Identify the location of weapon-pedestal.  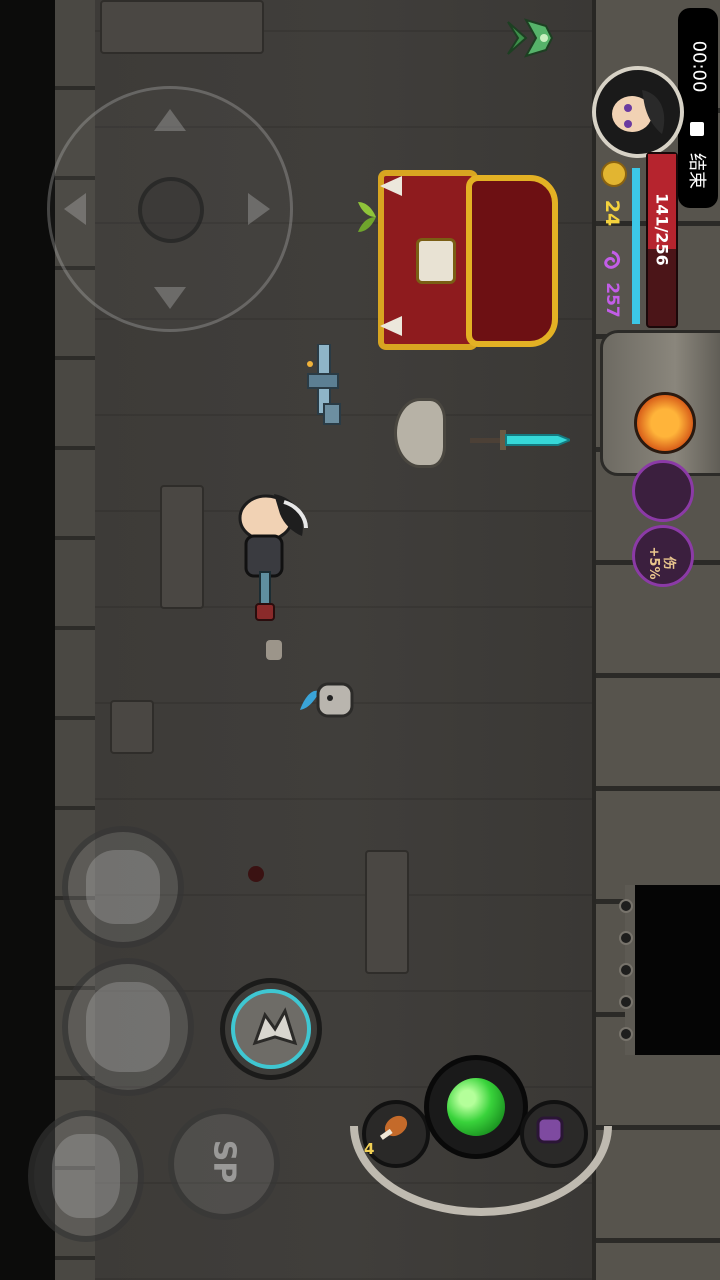
(420, 433).